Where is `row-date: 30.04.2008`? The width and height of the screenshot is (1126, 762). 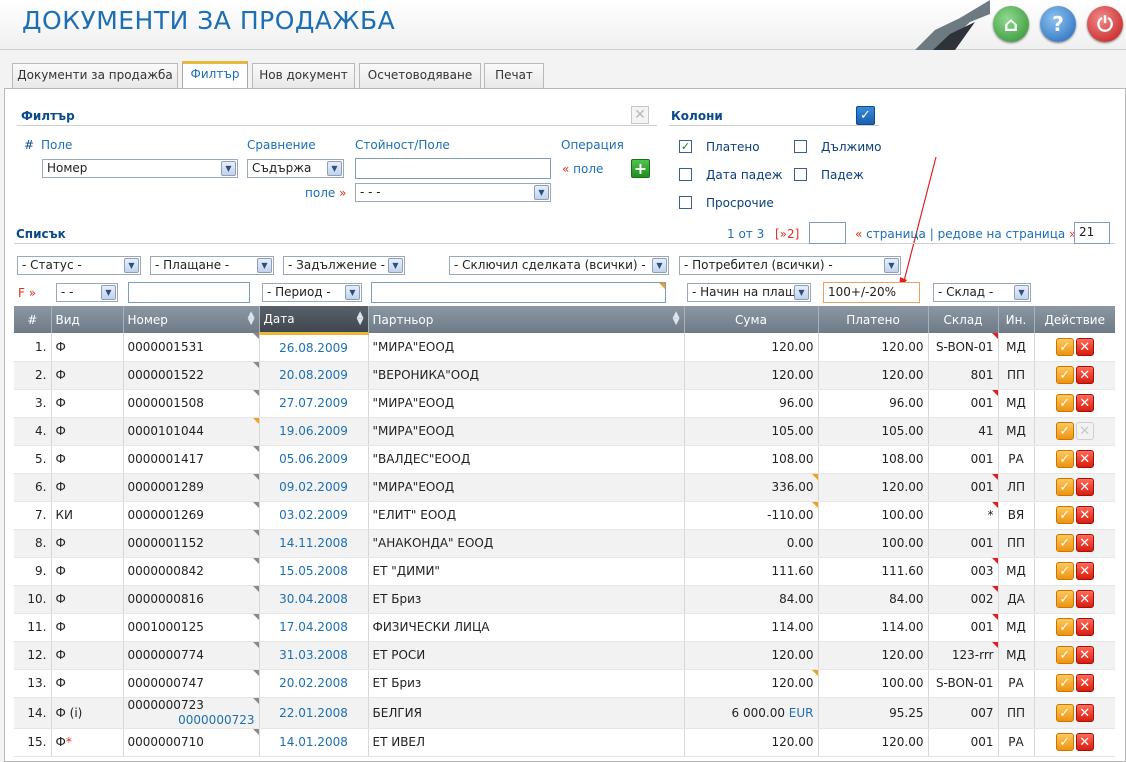
row-date: 30.04.2008 is located at coordinates (314, 599).